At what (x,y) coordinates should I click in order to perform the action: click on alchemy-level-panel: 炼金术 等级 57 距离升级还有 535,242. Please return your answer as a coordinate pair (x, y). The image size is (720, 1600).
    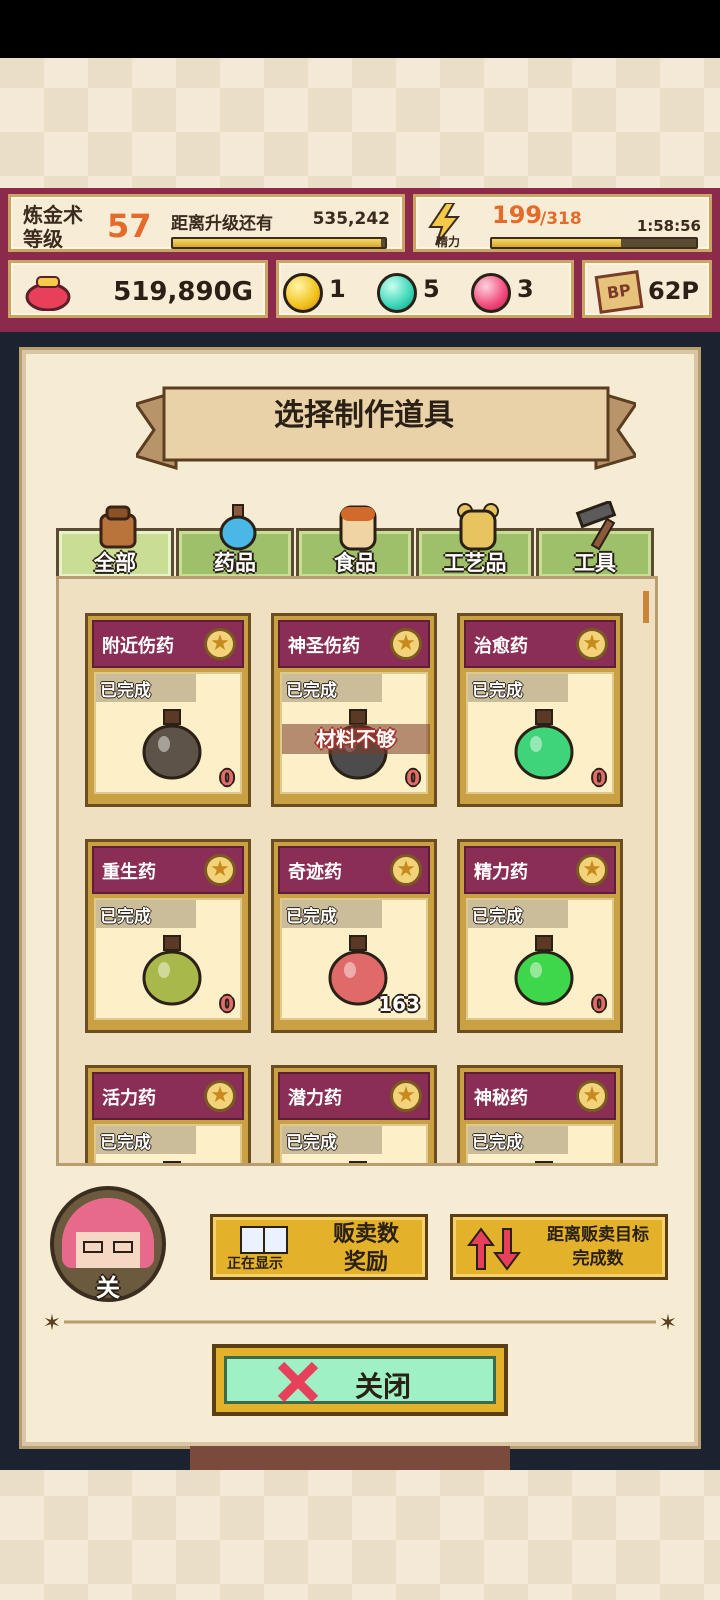
    Looking at the image, I should click on (206, 223).